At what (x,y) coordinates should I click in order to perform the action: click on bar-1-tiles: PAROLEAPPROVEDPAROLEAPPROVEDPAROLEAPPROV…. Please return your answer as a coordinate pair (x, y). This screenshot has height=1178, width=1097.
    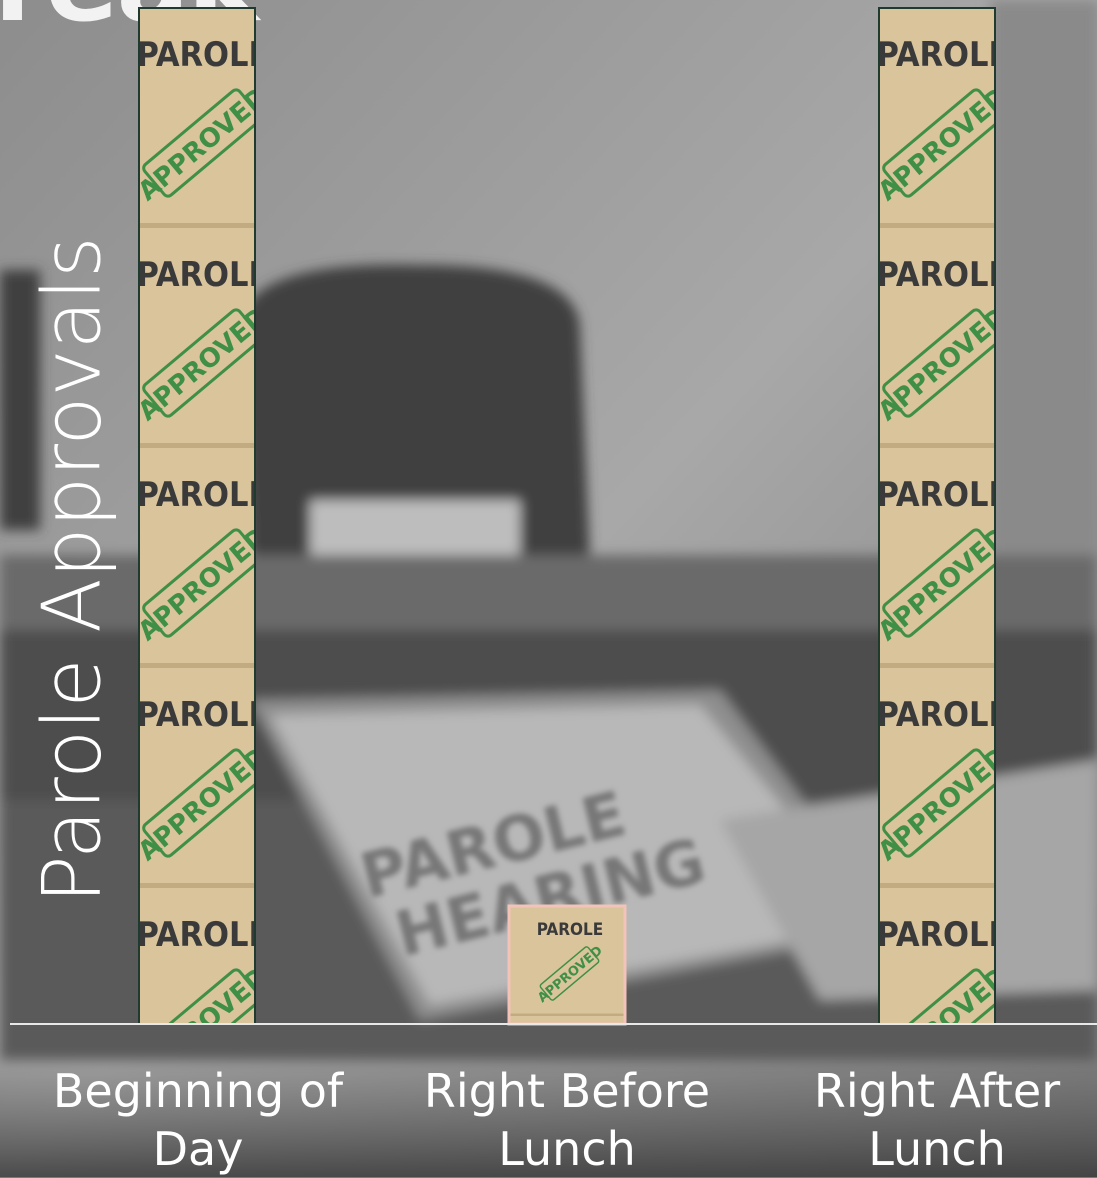
    Looking at the image, I should click on (203, 516).